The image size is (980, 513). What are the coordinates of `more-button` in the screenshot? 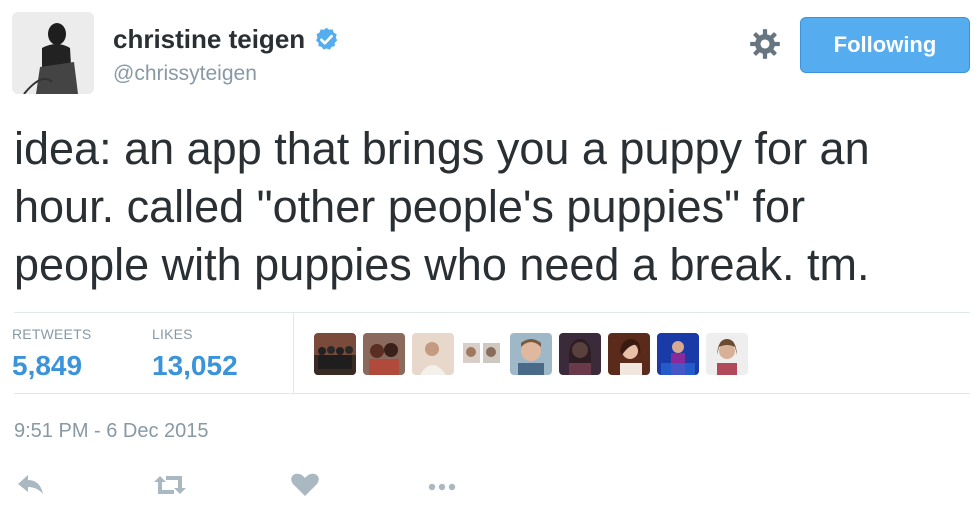 It's located at (443, 485).